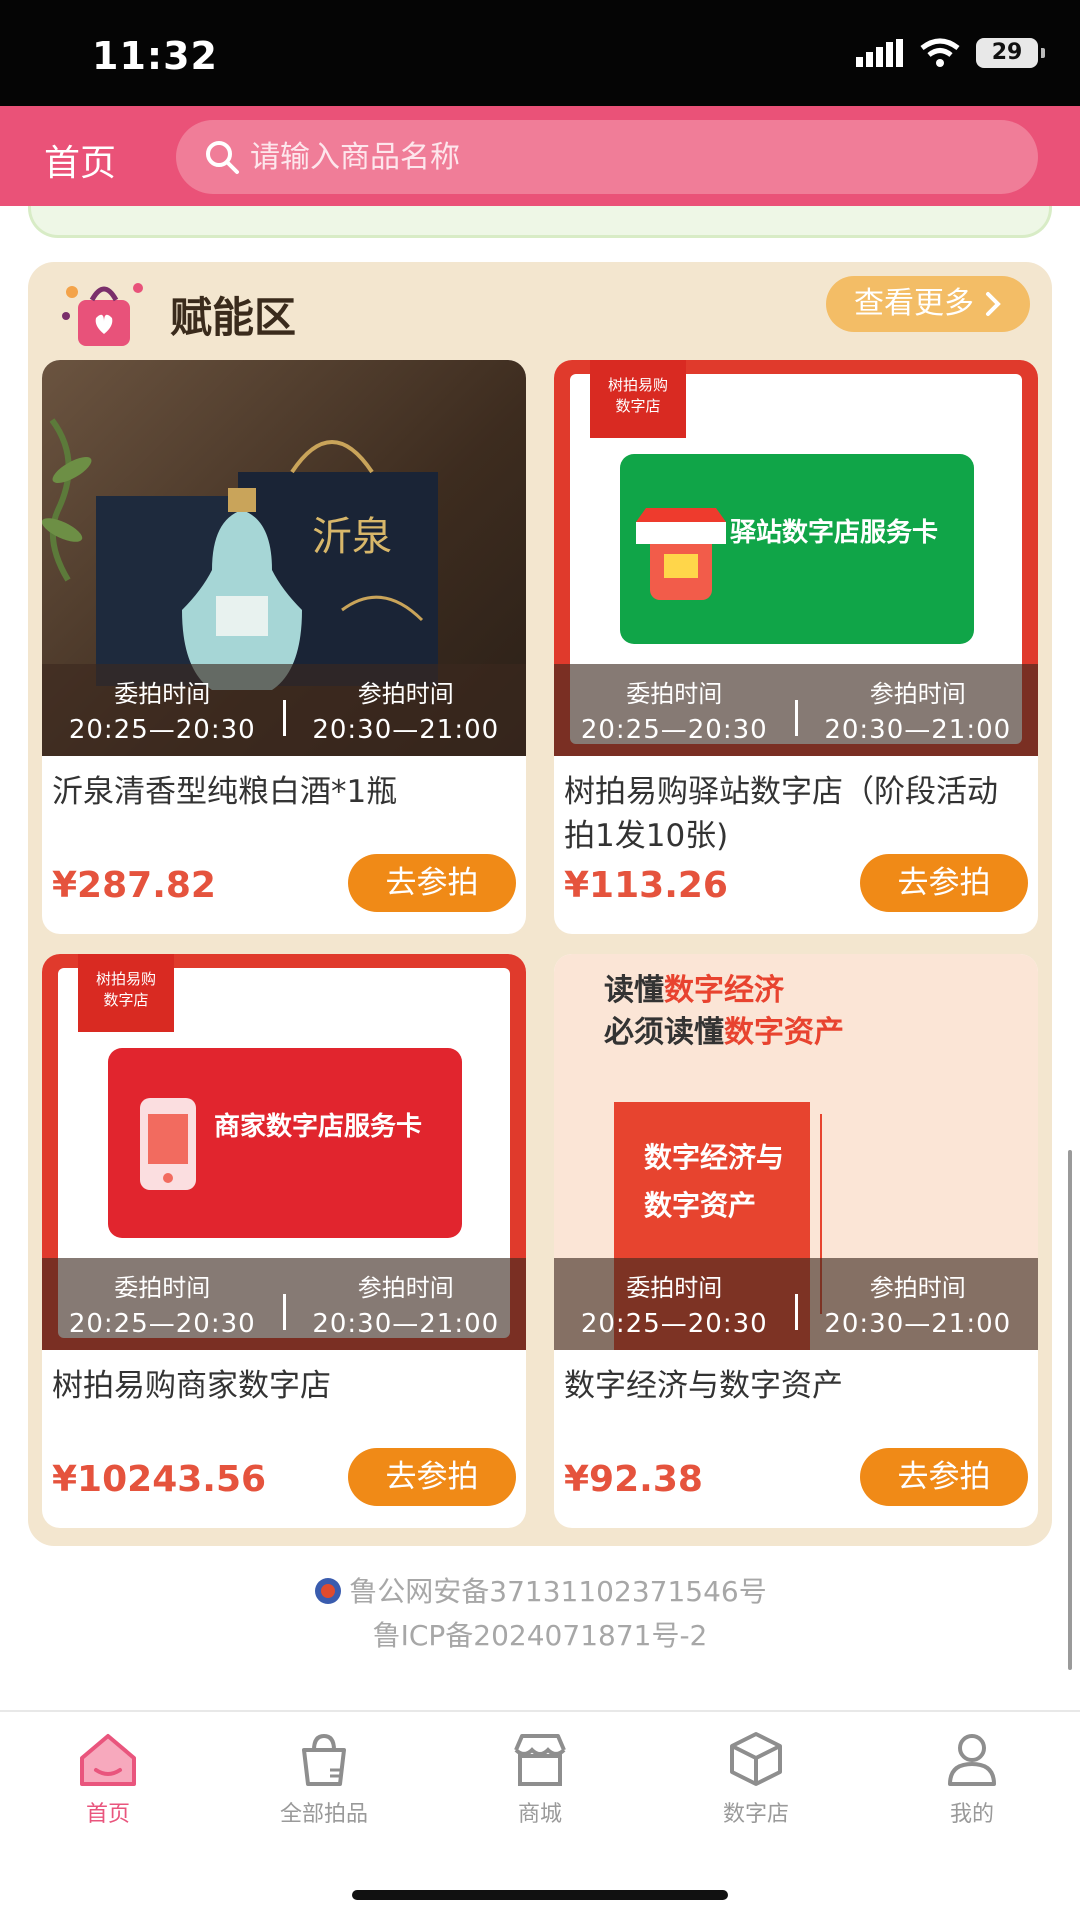 The height and width of the screenshot is (1920, 1080). Describe the element at coordinates (540, 1634) in the screenshot. I see `icp-record: 鲁ICP备2024071871号-2` at that location.